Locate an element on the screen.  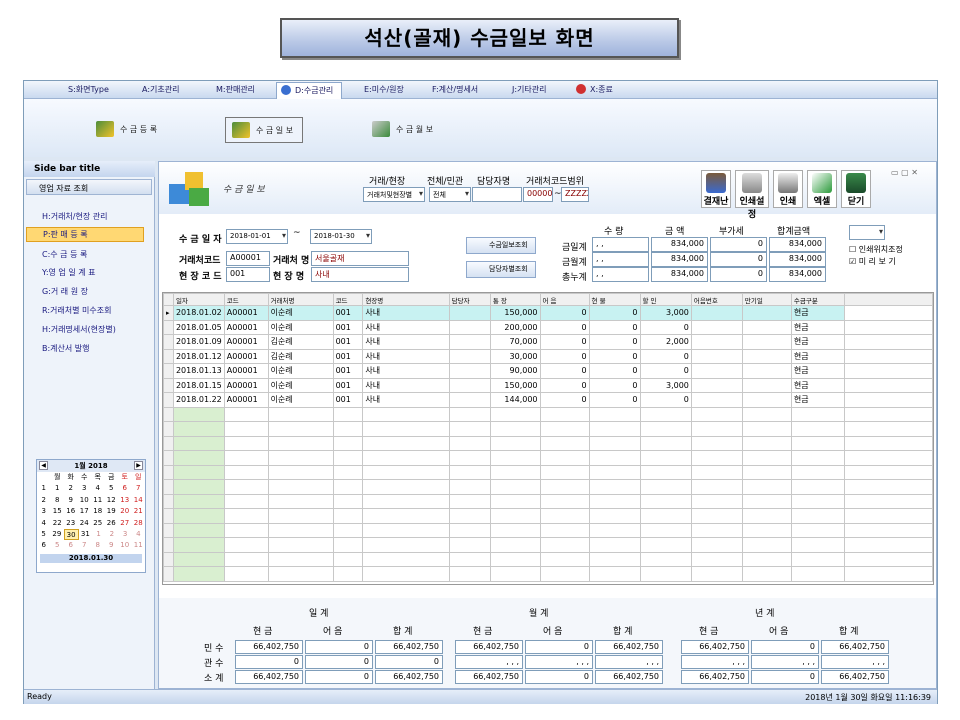
table-cell: 김순례 is located at coordinates (300, 342).